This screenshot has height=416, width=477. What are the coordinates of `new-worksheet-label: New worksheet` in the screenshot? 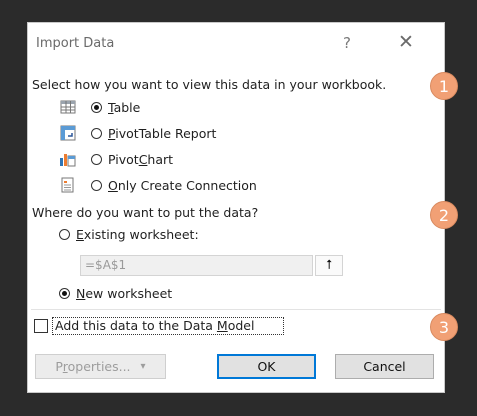 It's located at (124, 293).